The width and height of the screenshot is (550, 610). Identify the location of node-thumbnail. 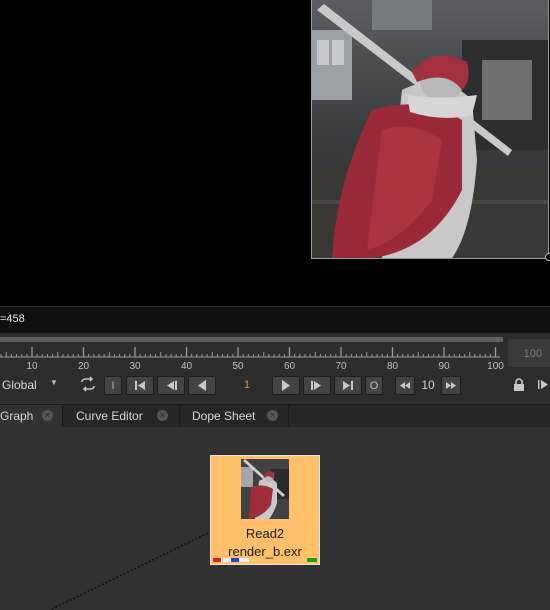
(265, 489).